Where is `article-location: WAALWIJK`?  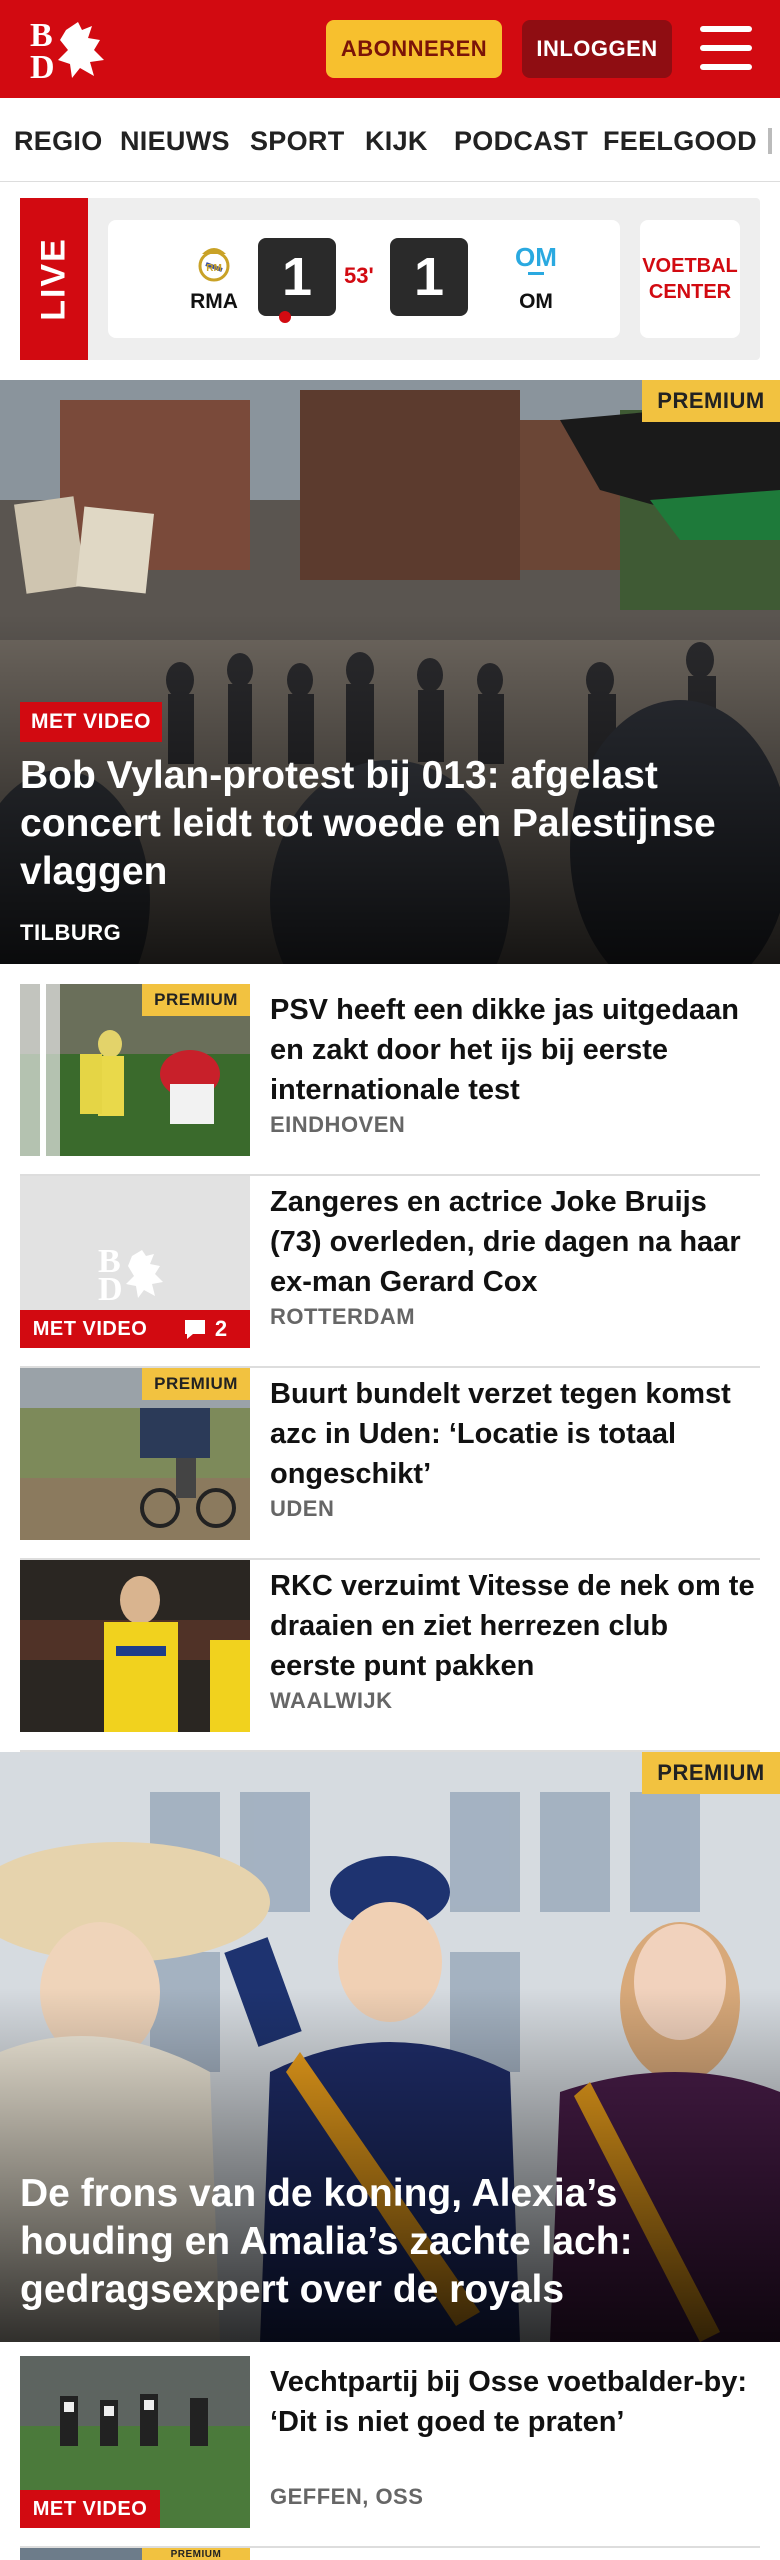
article-location: WAALWIJK is located at coordinates (331, 1700).